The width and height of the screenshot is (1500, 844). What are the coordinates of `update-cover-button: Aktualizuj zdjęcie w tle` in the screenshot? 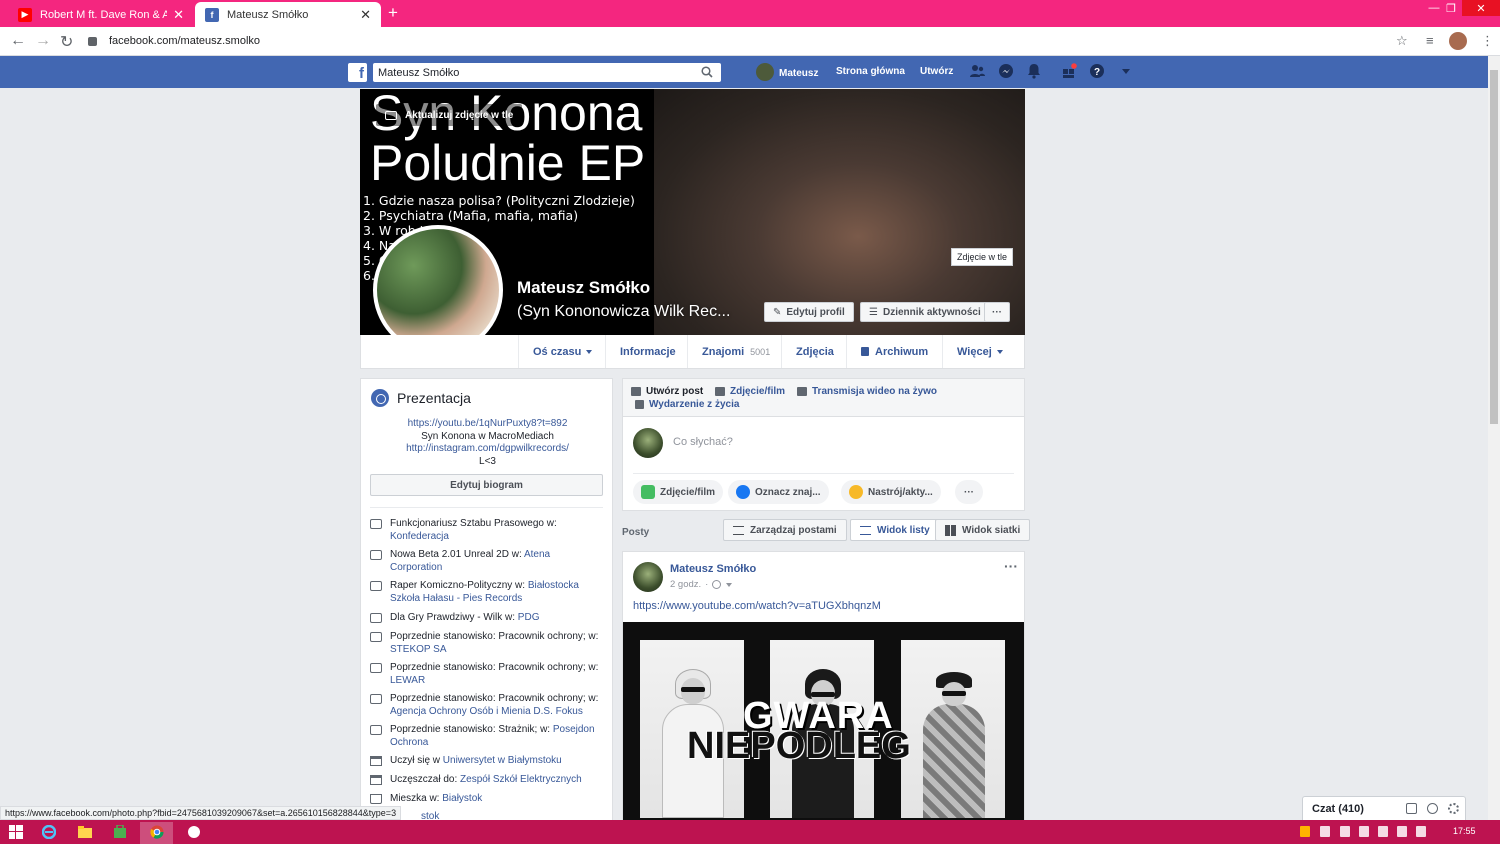 It's located at (449, 115).